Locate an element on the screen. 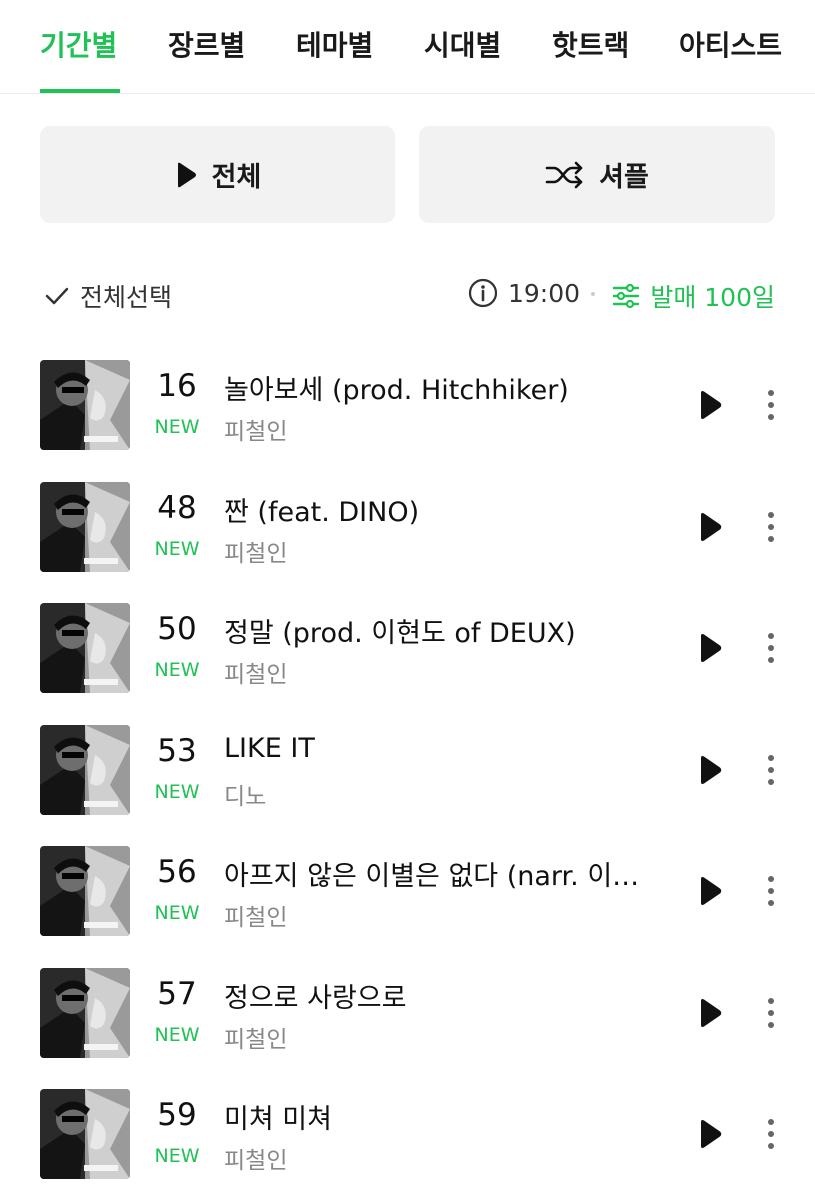 This screenshot has height=1200, width=815. track-row: 50 NEW 정말 (prod. 이현도 of DEUX) 피철인 is located at coordinates (407, 648).